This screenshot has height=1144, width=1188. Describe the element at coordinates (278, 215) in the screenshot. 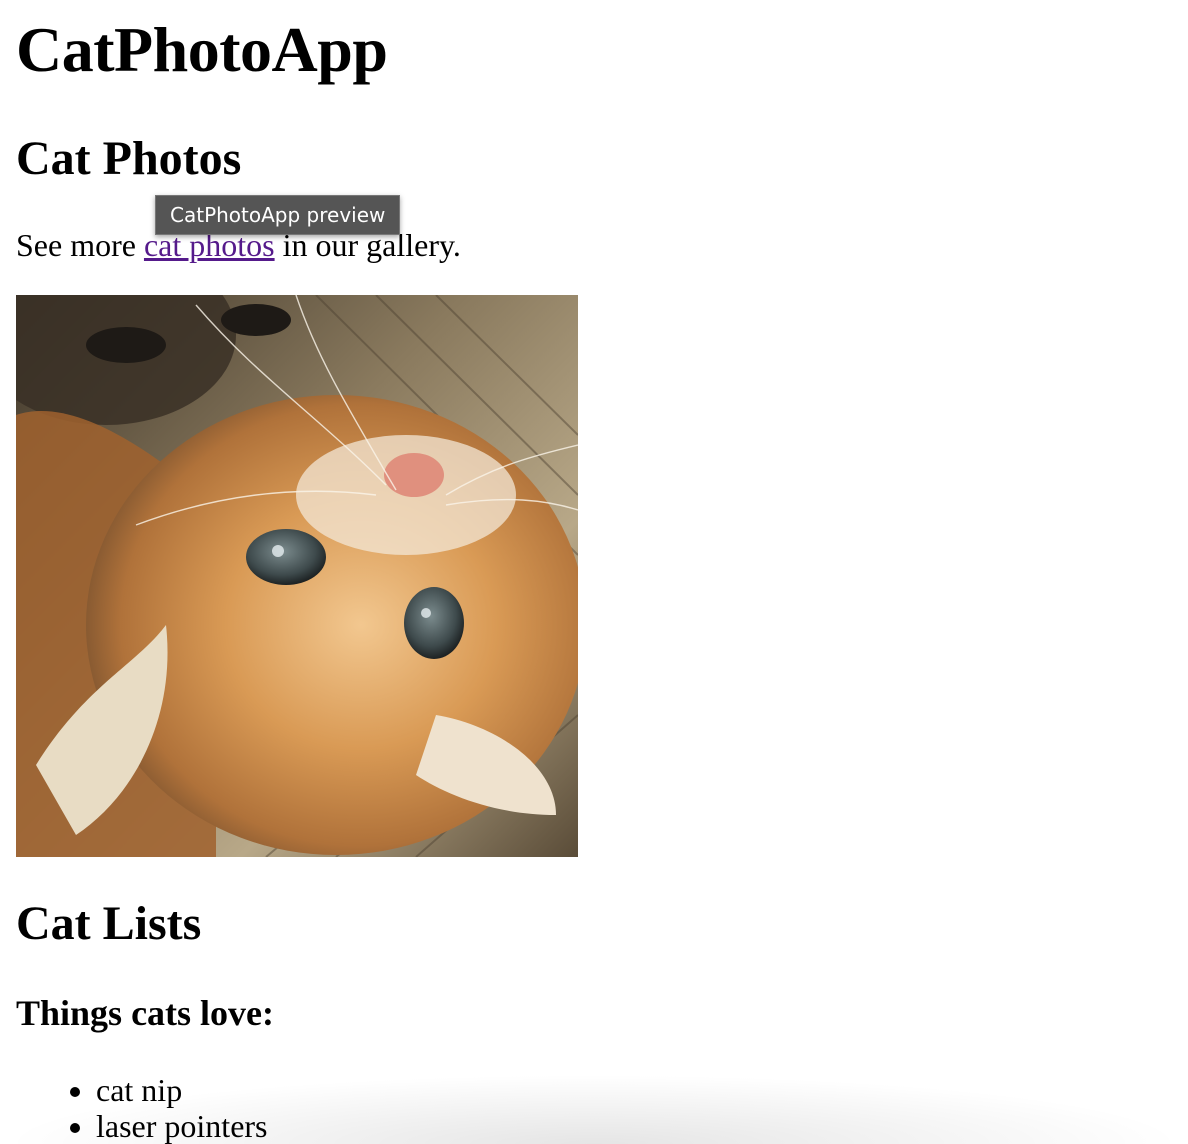

I see `link-tooltip: CatPhotoApp preview` at that location.